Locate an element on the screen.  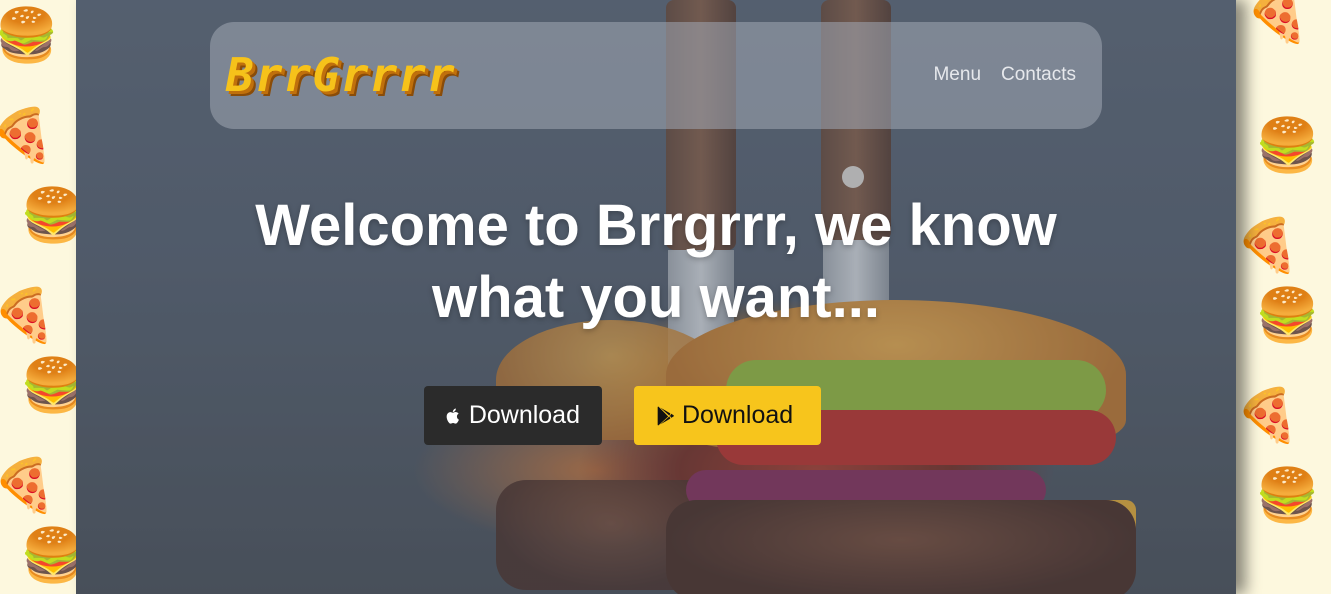
burger-cheese-image is located at coordinates (936, 518).